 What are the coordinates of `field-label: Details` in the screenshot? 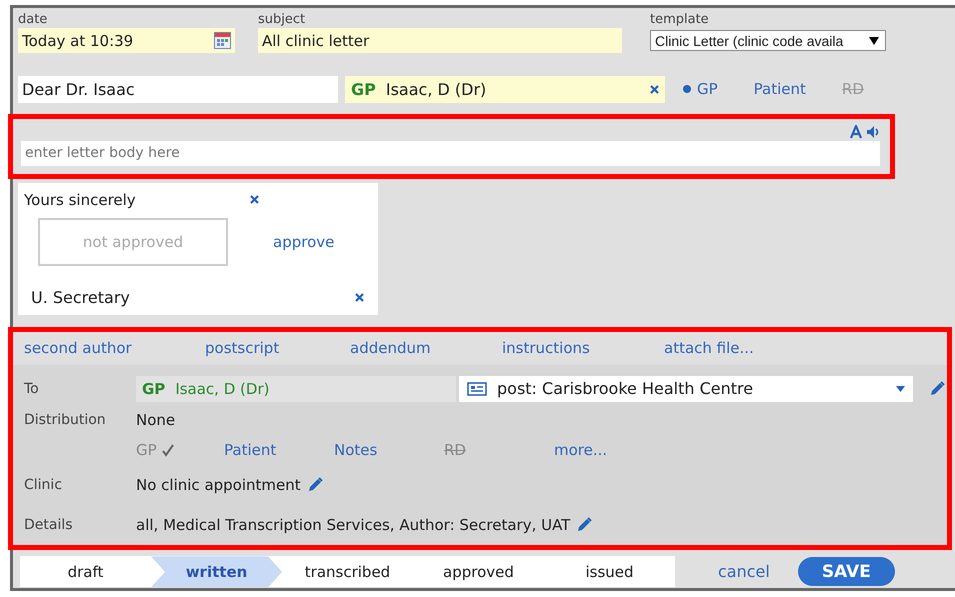 It's located at (49, 524).